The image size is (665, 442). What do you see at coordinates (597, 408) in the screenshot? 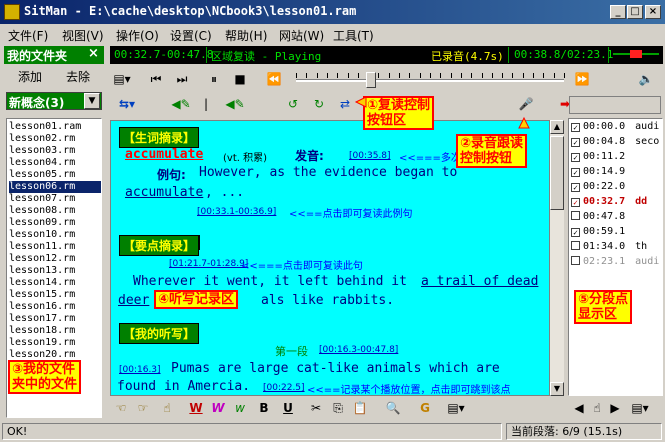
I see `segment-edit-icon: ☝` at bounding box center [597, 408].